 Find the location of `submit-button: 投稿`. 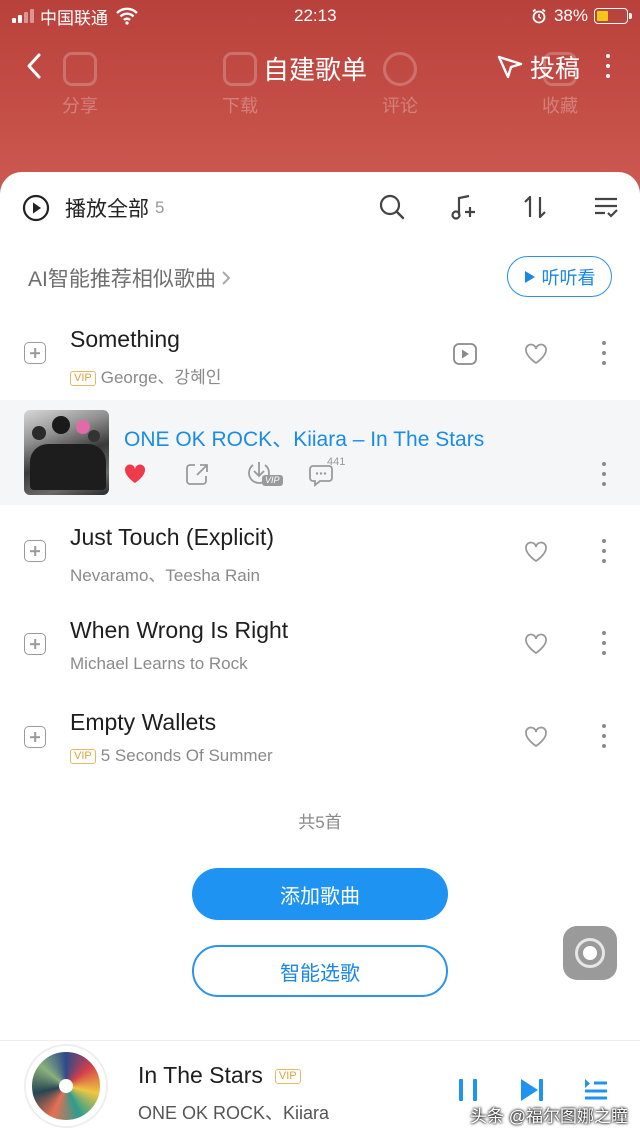

submit-button: 投稿 is located at coordinates (538, 67).